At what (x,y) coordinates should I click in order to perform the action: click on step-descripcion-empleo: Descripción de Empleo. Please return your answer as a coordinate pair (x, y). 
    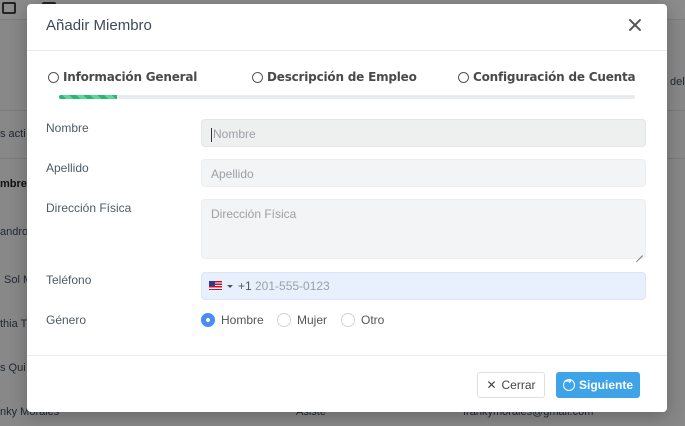
    Looking at the image, I should click on (334, 77).